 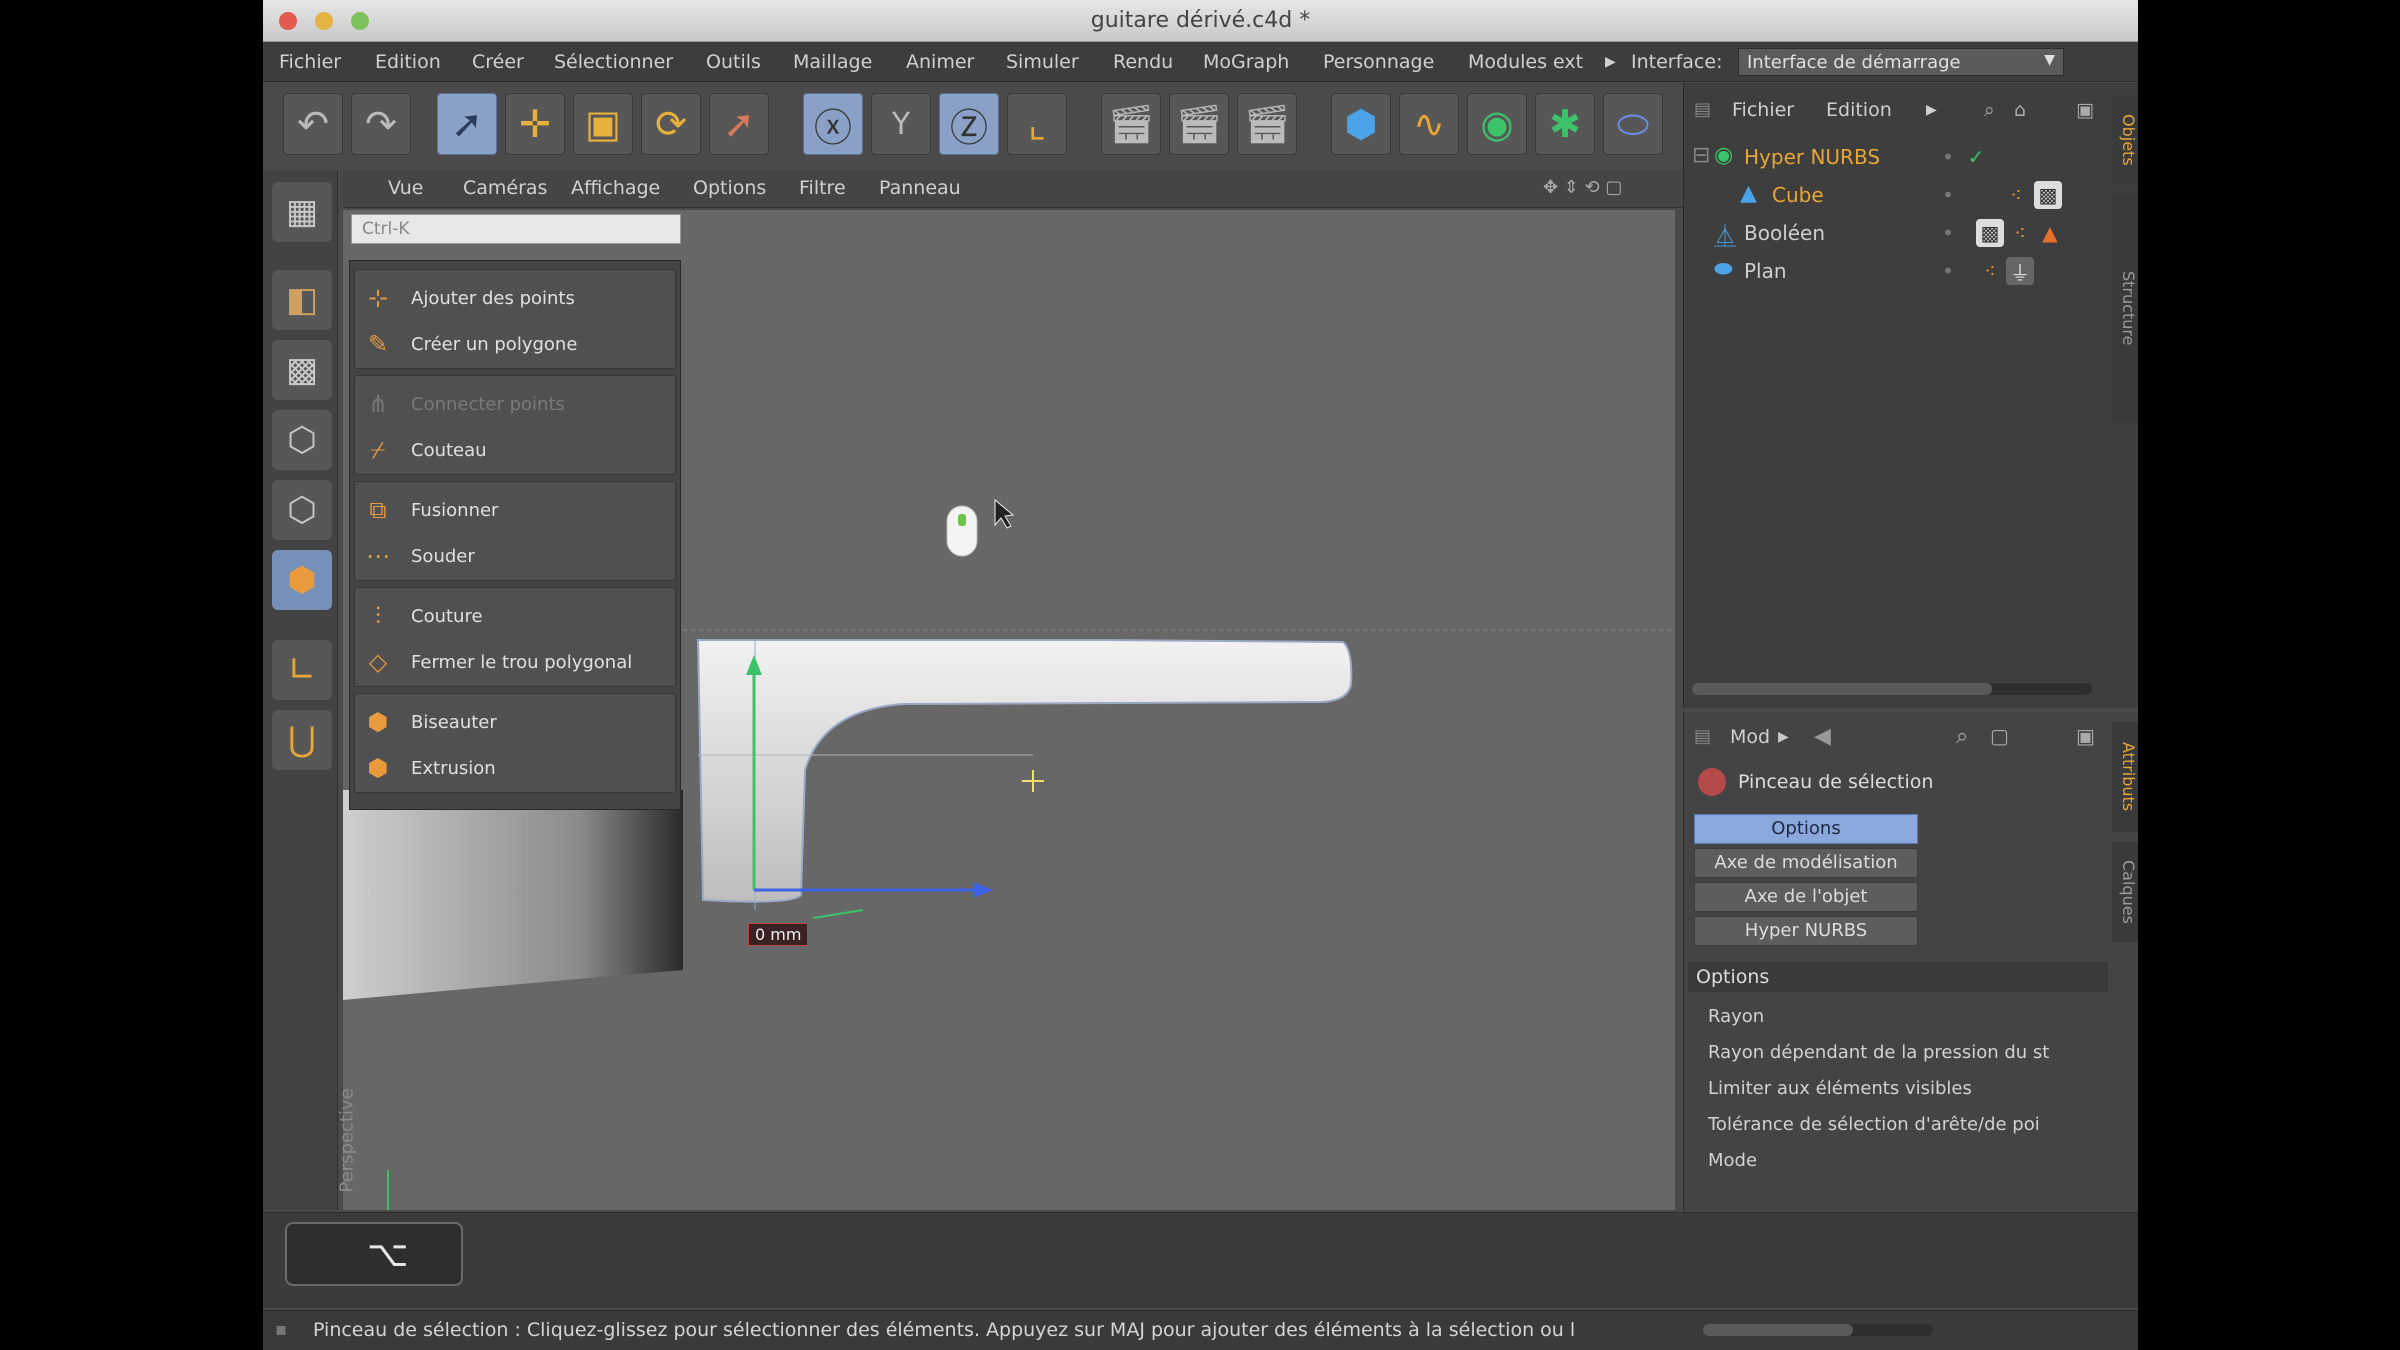 What do you see at coordinates (739, 124) in the screenshot?
I see `recent-tools-button: ➚` at bounding box center [739, 124].